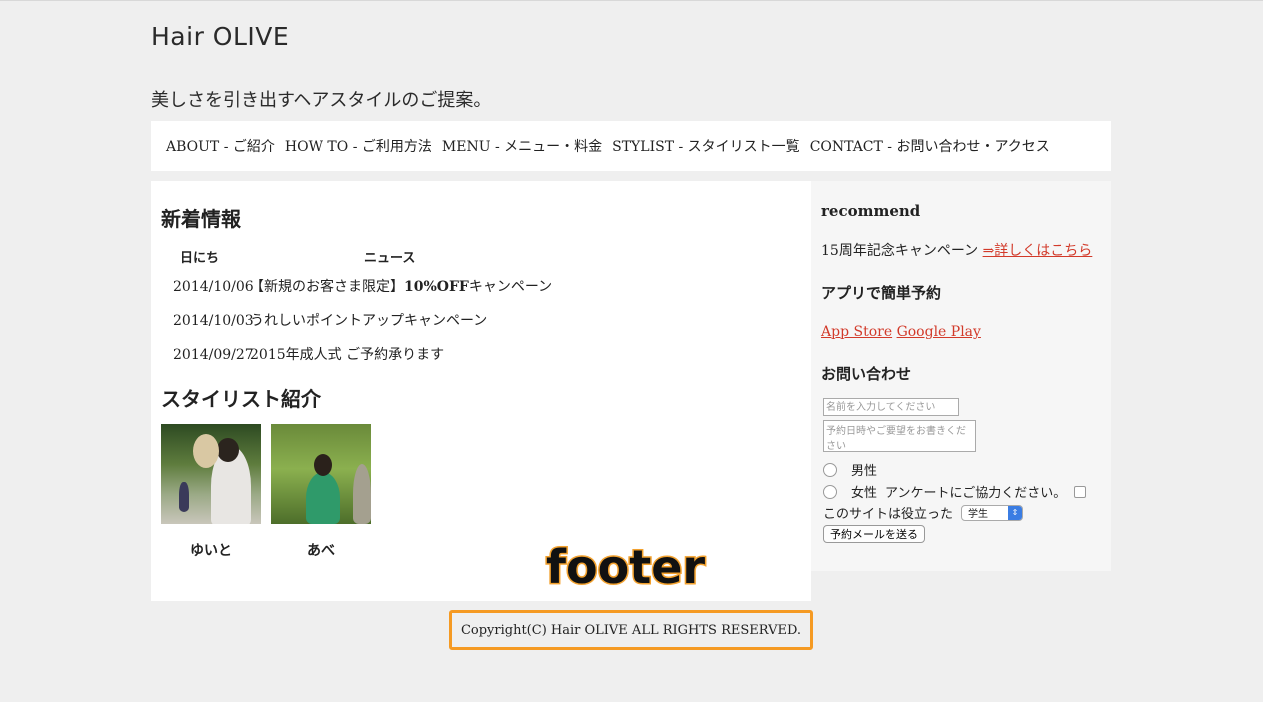 The width and height of the screenshot is (1263, 702). I want to click on useful-row: このサイトは役立った 学生 ⇕, so click(923, 512).